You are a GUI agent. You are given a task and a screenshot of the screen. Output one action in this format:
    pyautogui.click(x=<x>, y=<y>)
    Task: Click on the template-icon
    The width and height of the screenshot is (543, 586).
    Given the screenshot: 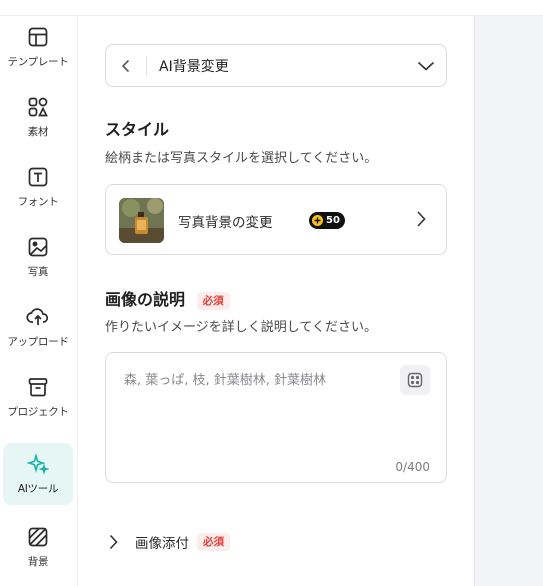 What is the action you would take?
    pyautogui.click(x=38, y=37)
    